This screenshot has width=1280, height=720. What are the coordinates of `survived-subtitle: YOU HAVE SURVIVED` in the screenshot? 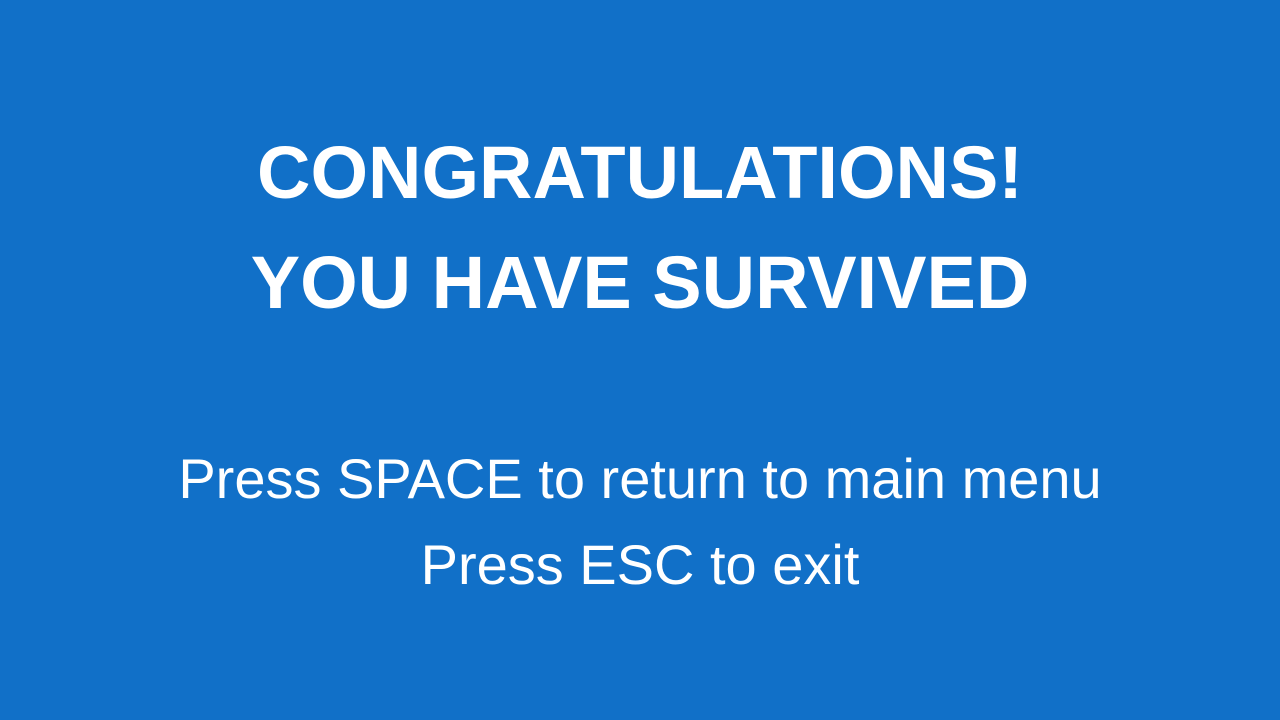 It's located at (640, 282).